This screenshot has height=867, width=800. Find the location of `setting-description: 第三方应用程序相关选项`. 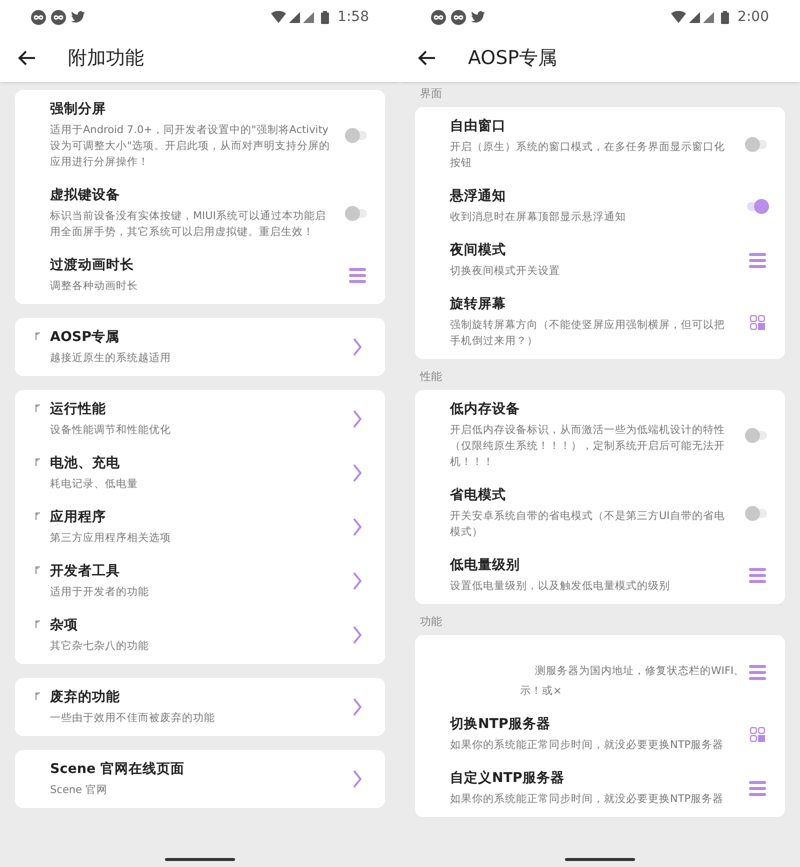

setting-description: 第三方应用程序相关选项 is located at coordinates (111, 538).